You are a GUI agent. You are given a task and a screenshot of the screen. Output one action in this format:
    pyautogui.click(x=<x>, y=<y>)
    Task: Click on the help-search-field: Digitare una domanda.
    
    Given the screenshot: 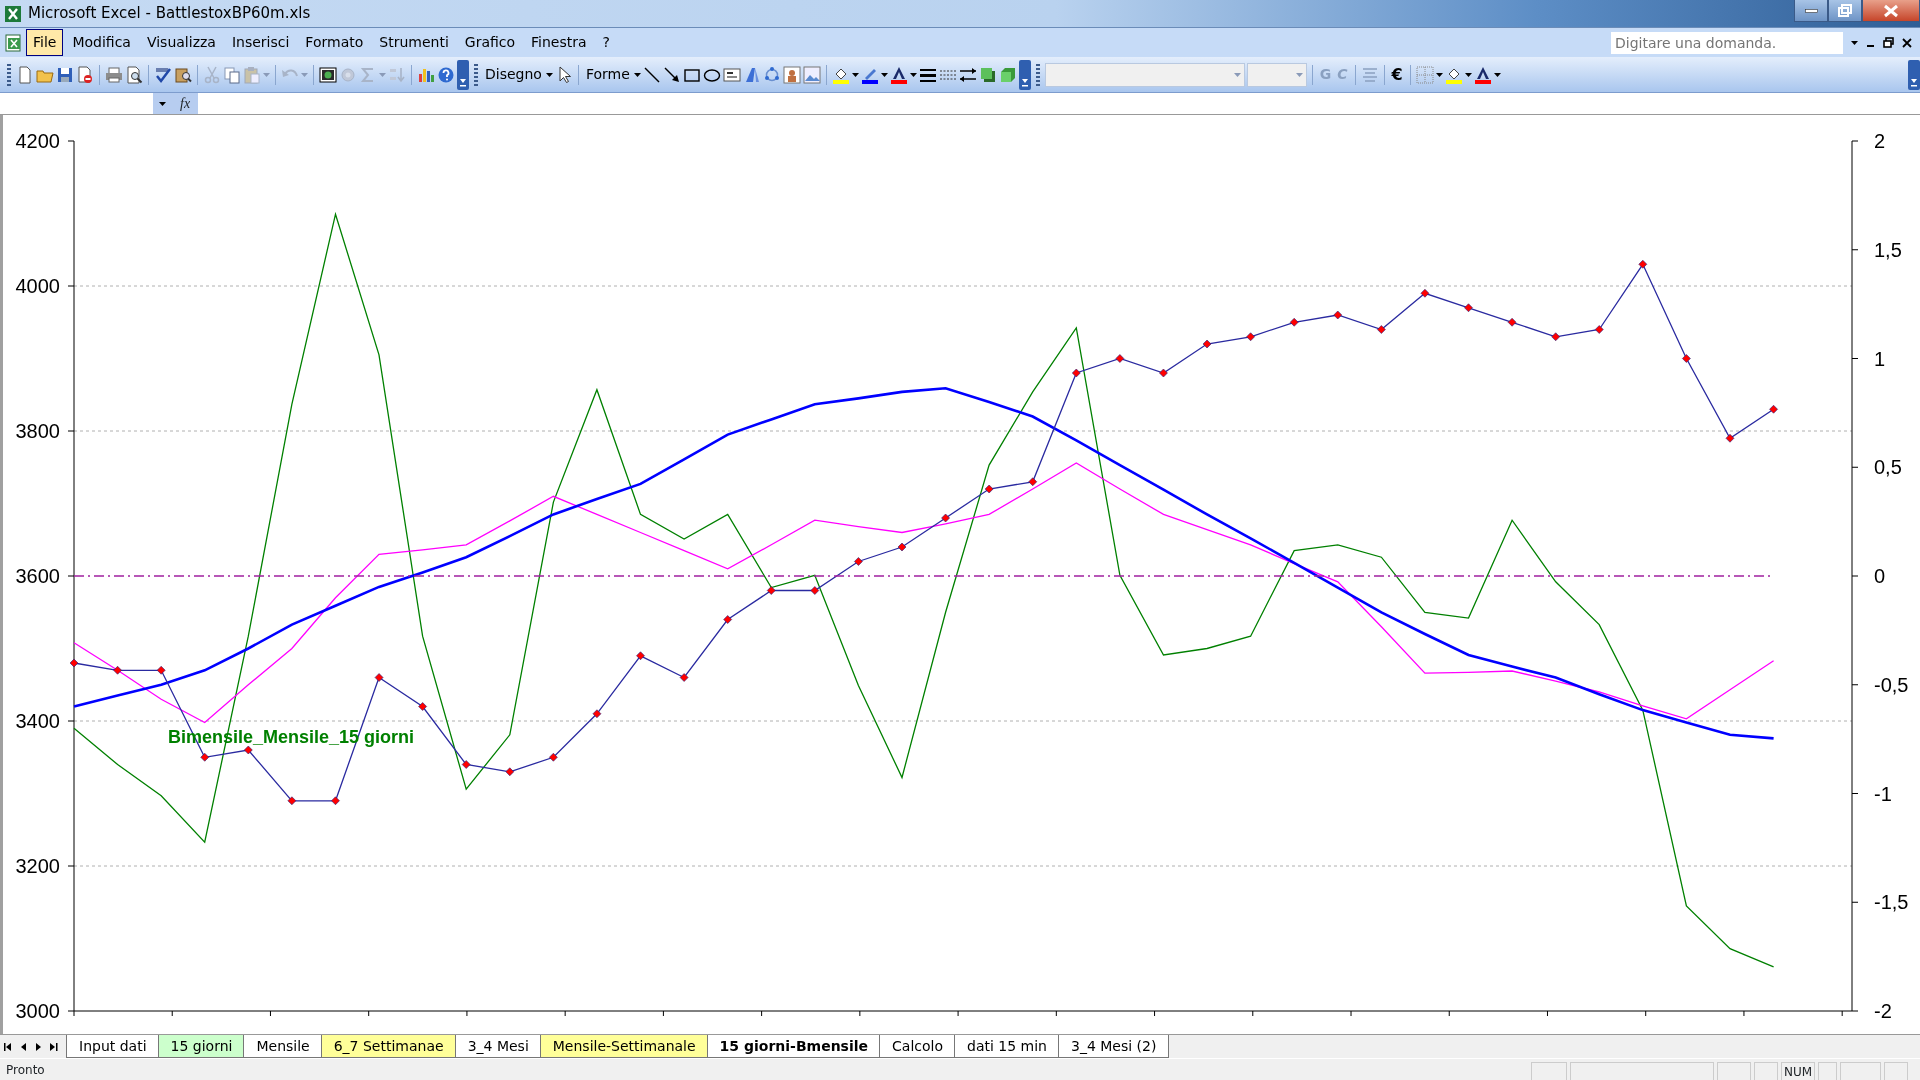 What is the action you would take?
    pyautogui.click(x=1727, y=42)
    